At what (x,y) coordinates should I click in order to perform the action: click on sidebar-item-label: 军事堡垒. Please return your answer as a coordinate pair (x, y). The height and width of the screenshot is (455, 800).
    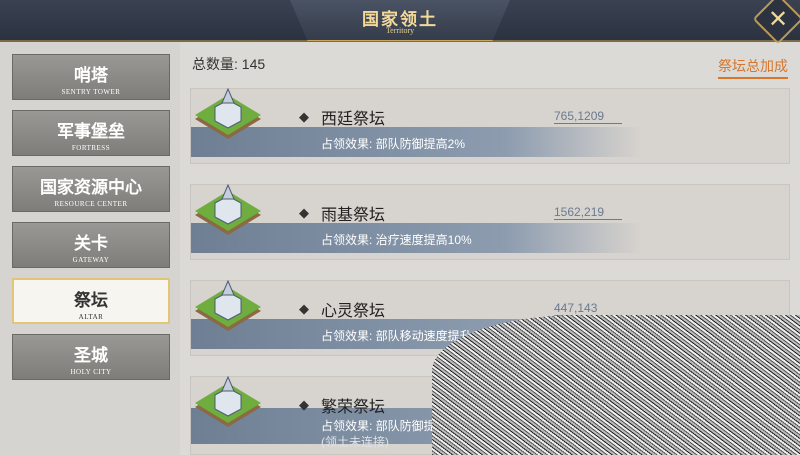
    Looking at the image, I should click on (91, 131).